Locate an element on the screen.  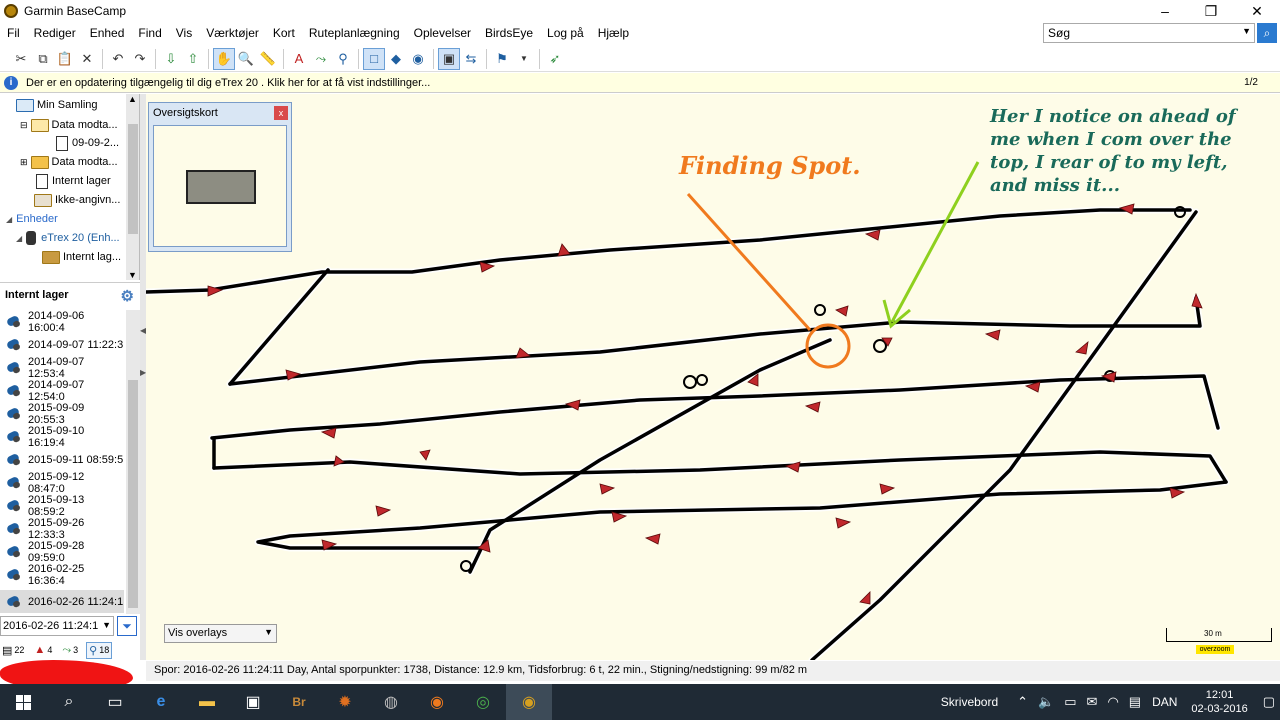
bridge-icon: Br is located at coordinates (299, 702).